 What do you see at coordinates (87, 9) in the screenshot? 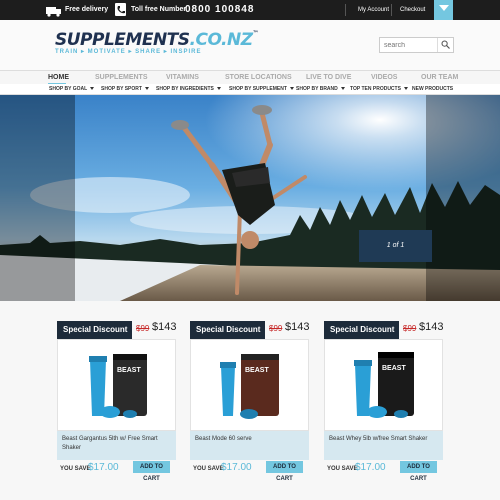
I see `free-delivery-text: Free delivery` at bounding box center [87, 9].